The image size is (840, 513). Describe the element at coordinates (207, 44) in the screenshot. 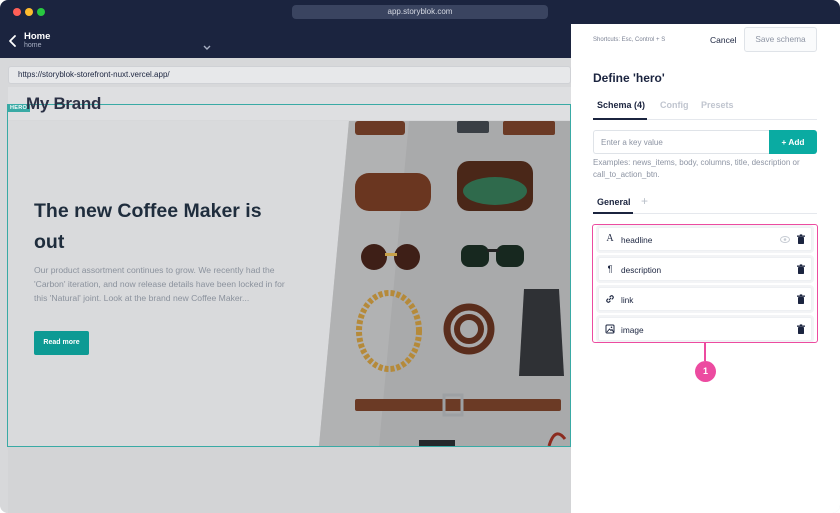

I see `chevron-down-icon` at that location.